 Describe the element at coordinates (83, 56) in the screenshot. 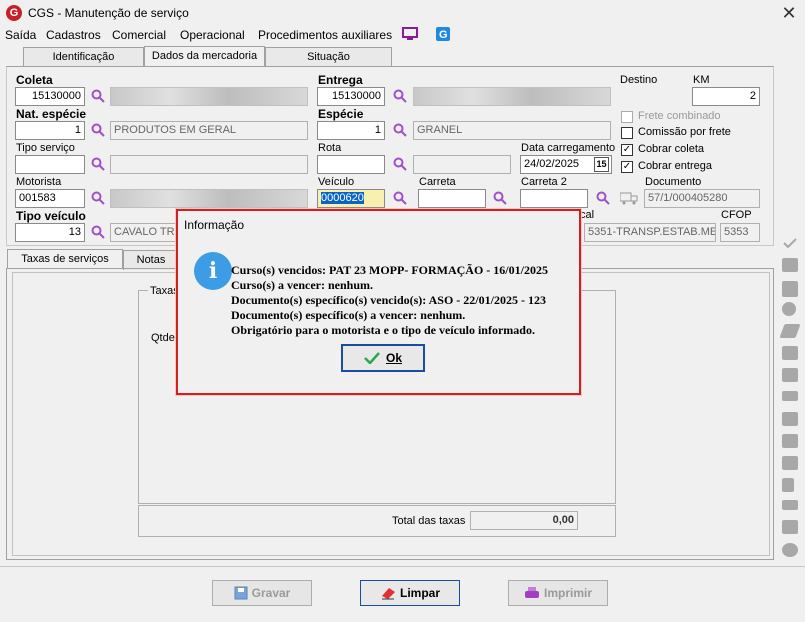

I see `tab-identificacao: Identificação` at that location.